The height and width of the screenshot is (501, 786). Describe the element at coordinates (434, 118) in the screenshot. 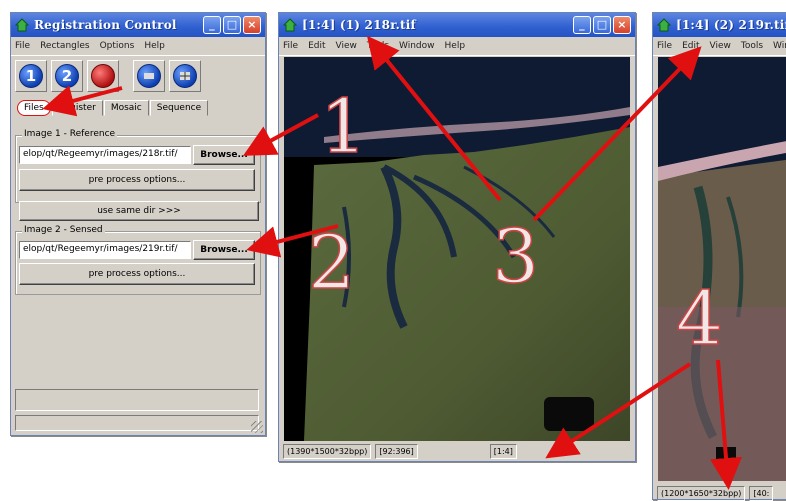

I see `arrow-3-to-title1` at that location.